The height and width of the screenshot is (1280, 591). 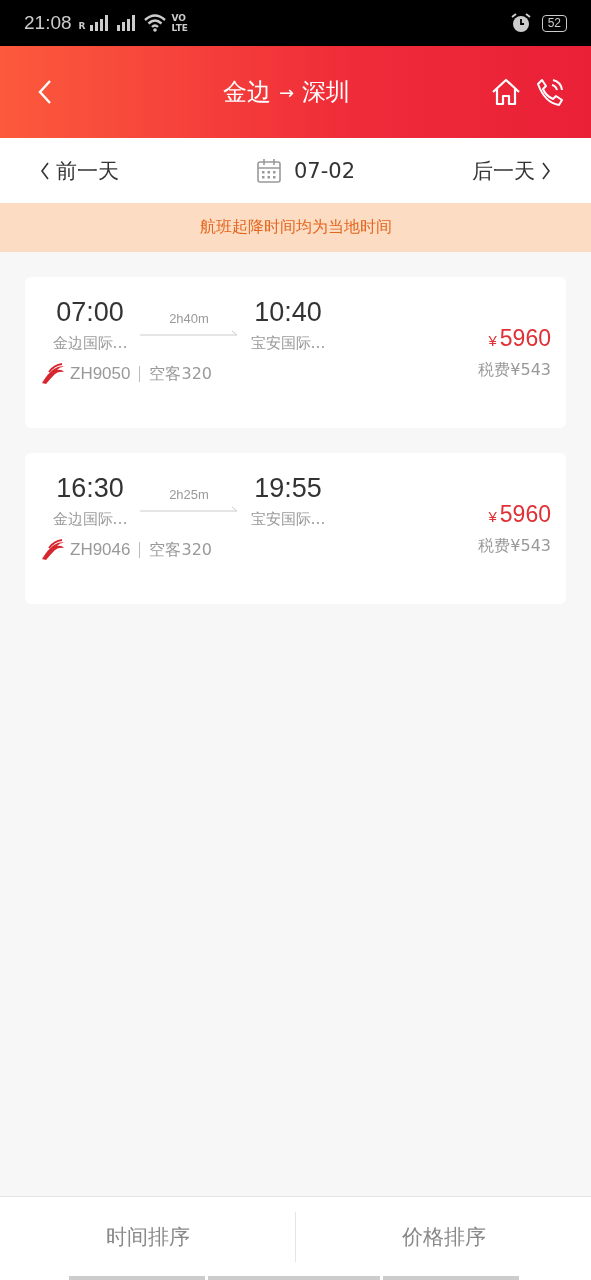 I want to click on calendar-icon, so click(x=269, y=170).